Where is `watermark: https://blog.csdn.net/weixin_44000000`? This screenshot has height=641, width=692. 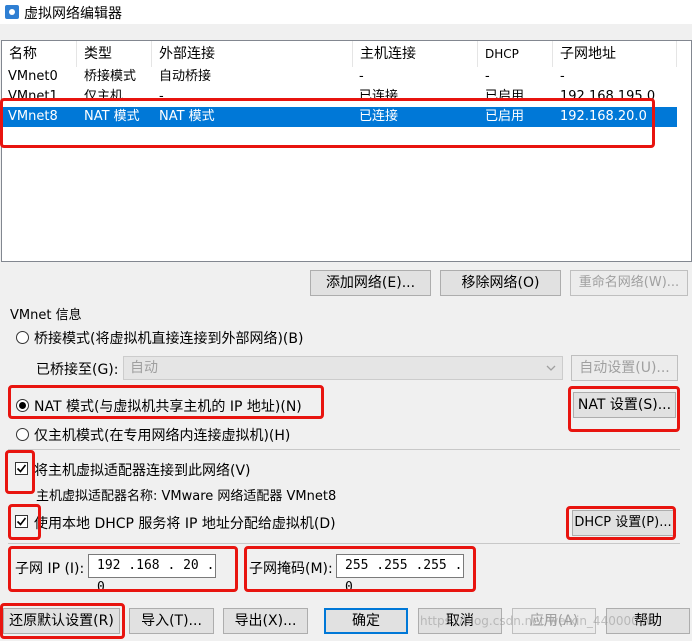 watermark: https://blog.csdn.net/weixin_44000000 is located at coordinates (537, 621).